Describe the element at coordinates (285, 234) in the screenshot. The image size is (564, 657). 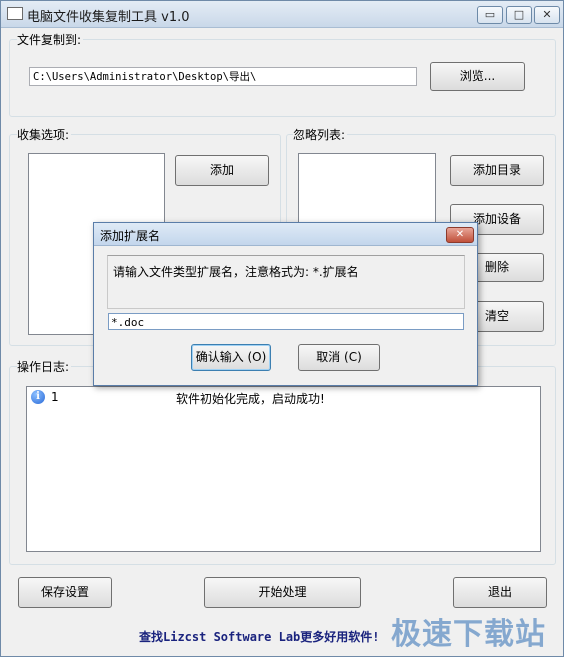
I see `dialog-title-bar: 添加扩展名 ✕` at that location.